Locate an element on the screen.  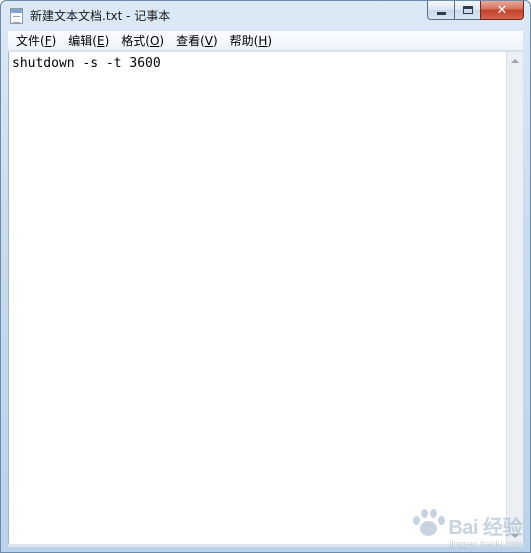
close-button: ✕ is located at coordinates (502, 10).